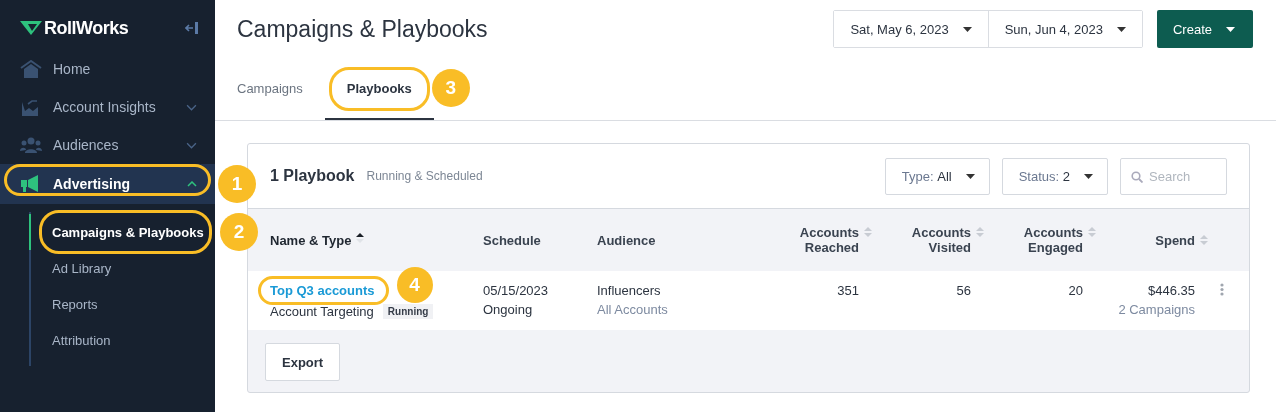  Describe the element at coordinates (1075, 290) in the screenshot. I see `table-cell: 20` at that location.